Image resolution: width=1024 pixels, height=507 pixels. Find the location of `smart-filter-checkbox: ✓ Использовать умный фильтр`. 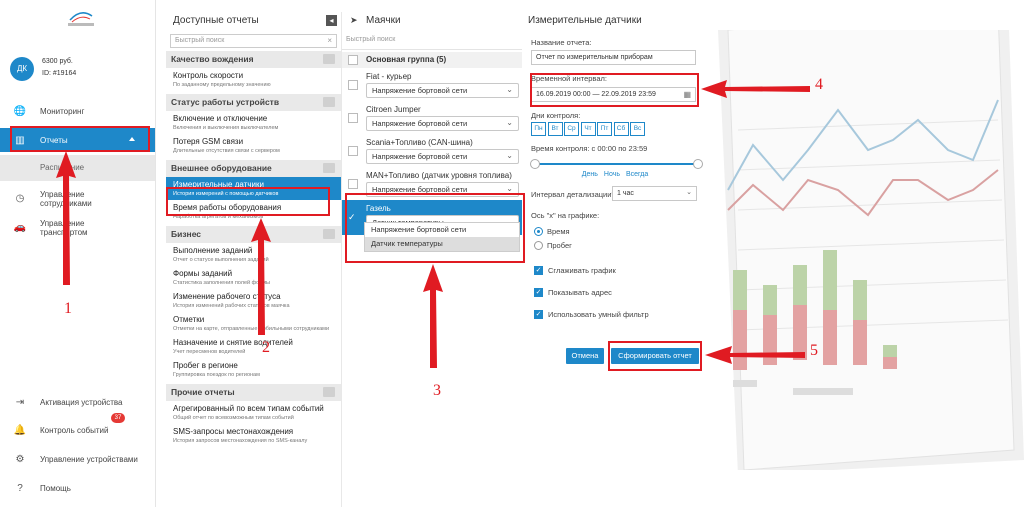

smart-filter-checkbox: ✓ Использовать умный фильтр is located at coordinates (615, 314).